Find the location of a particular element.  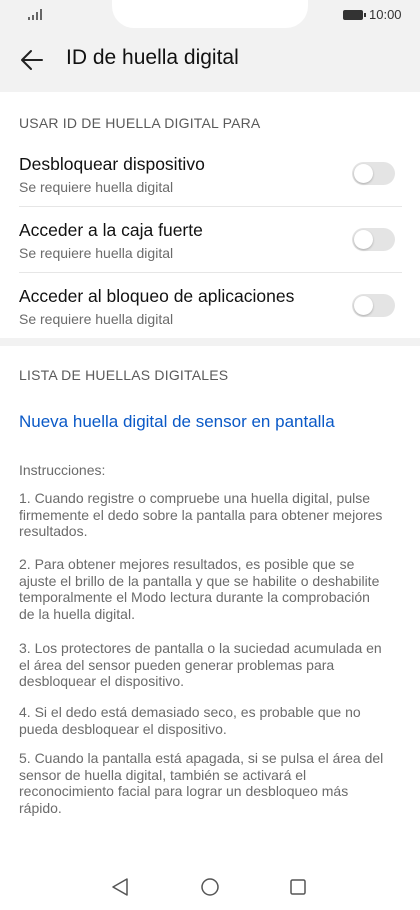

arrow-left-icon is located at coordinates (32, 60).